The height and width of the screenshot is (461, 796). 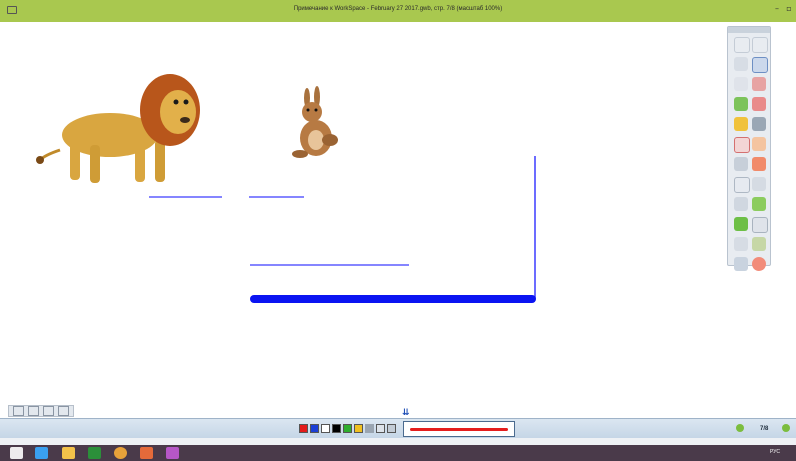 What do you see at coordinates (741, 64) in the screenshot?
I see `mouse-icon` at bounding box center [741, 64].